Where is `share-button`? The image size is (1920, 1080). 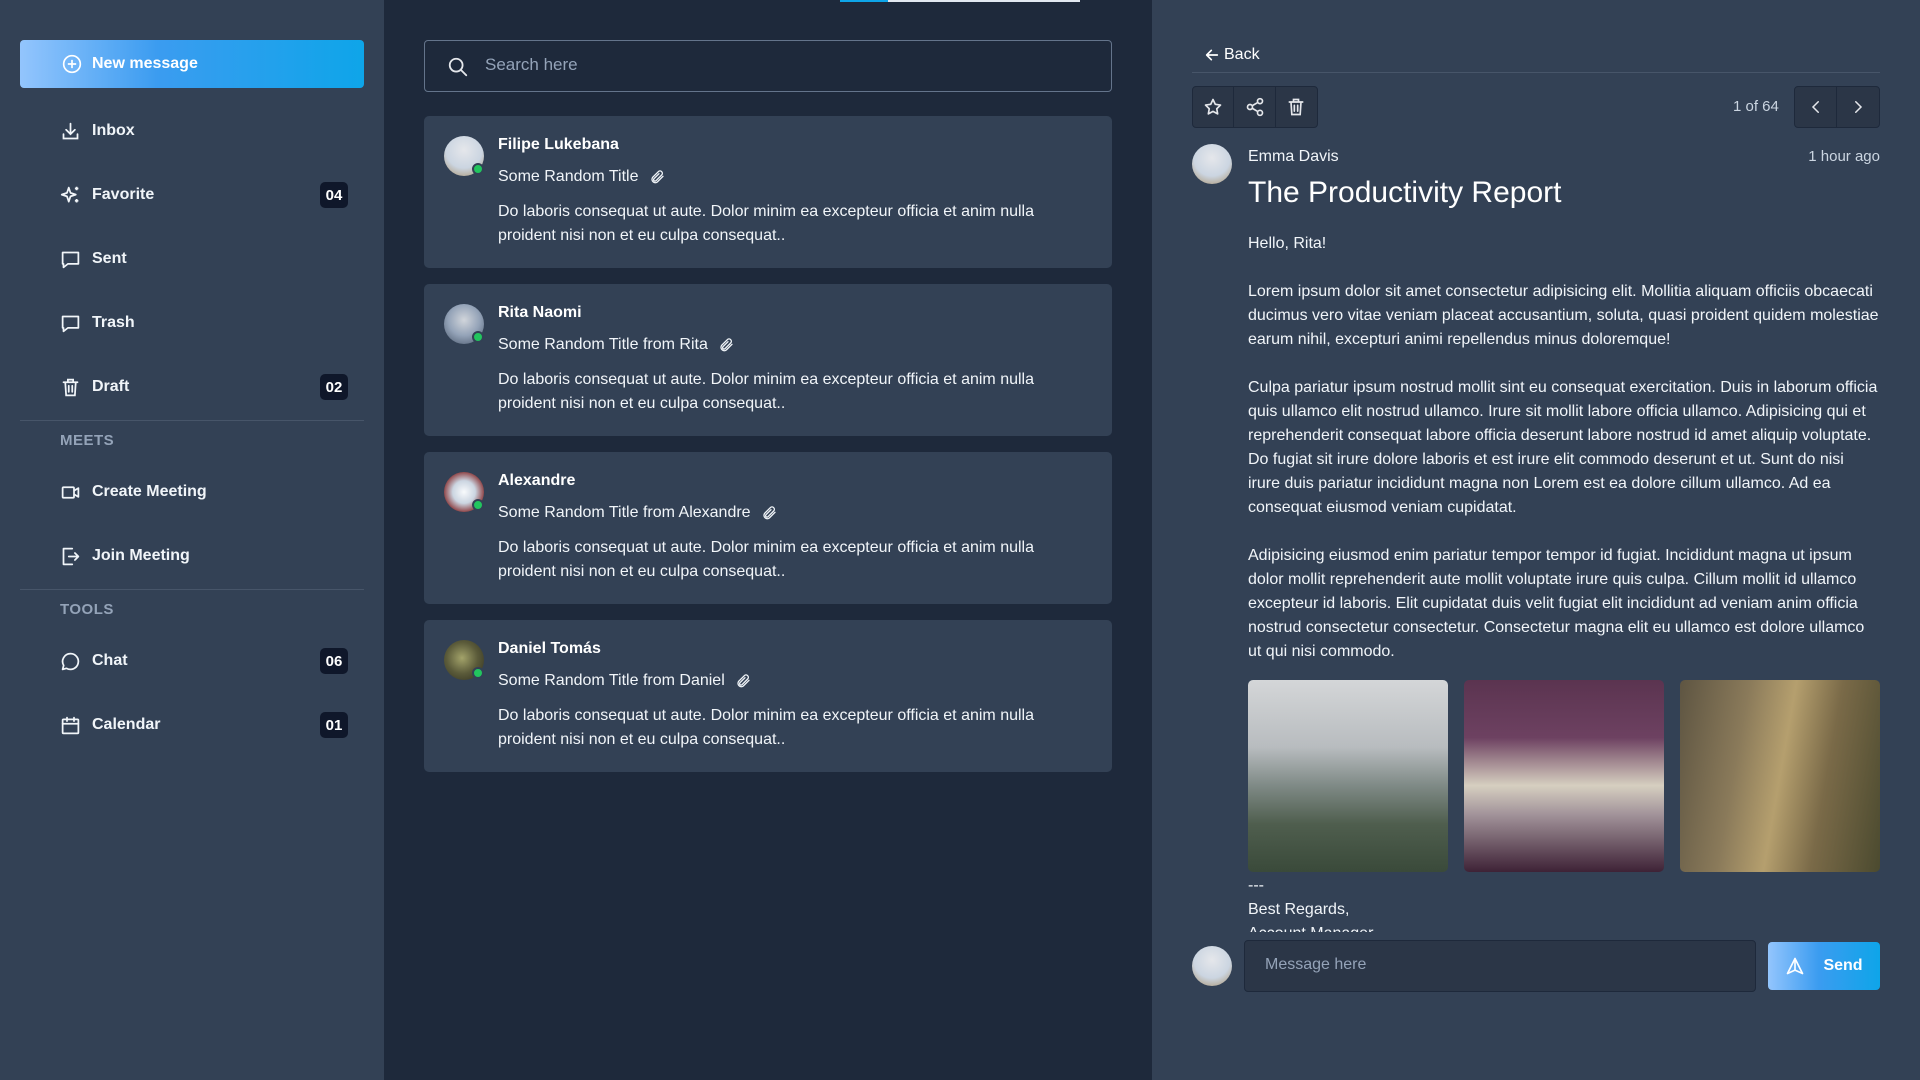 share-button is located at coordinates (1255, 107).